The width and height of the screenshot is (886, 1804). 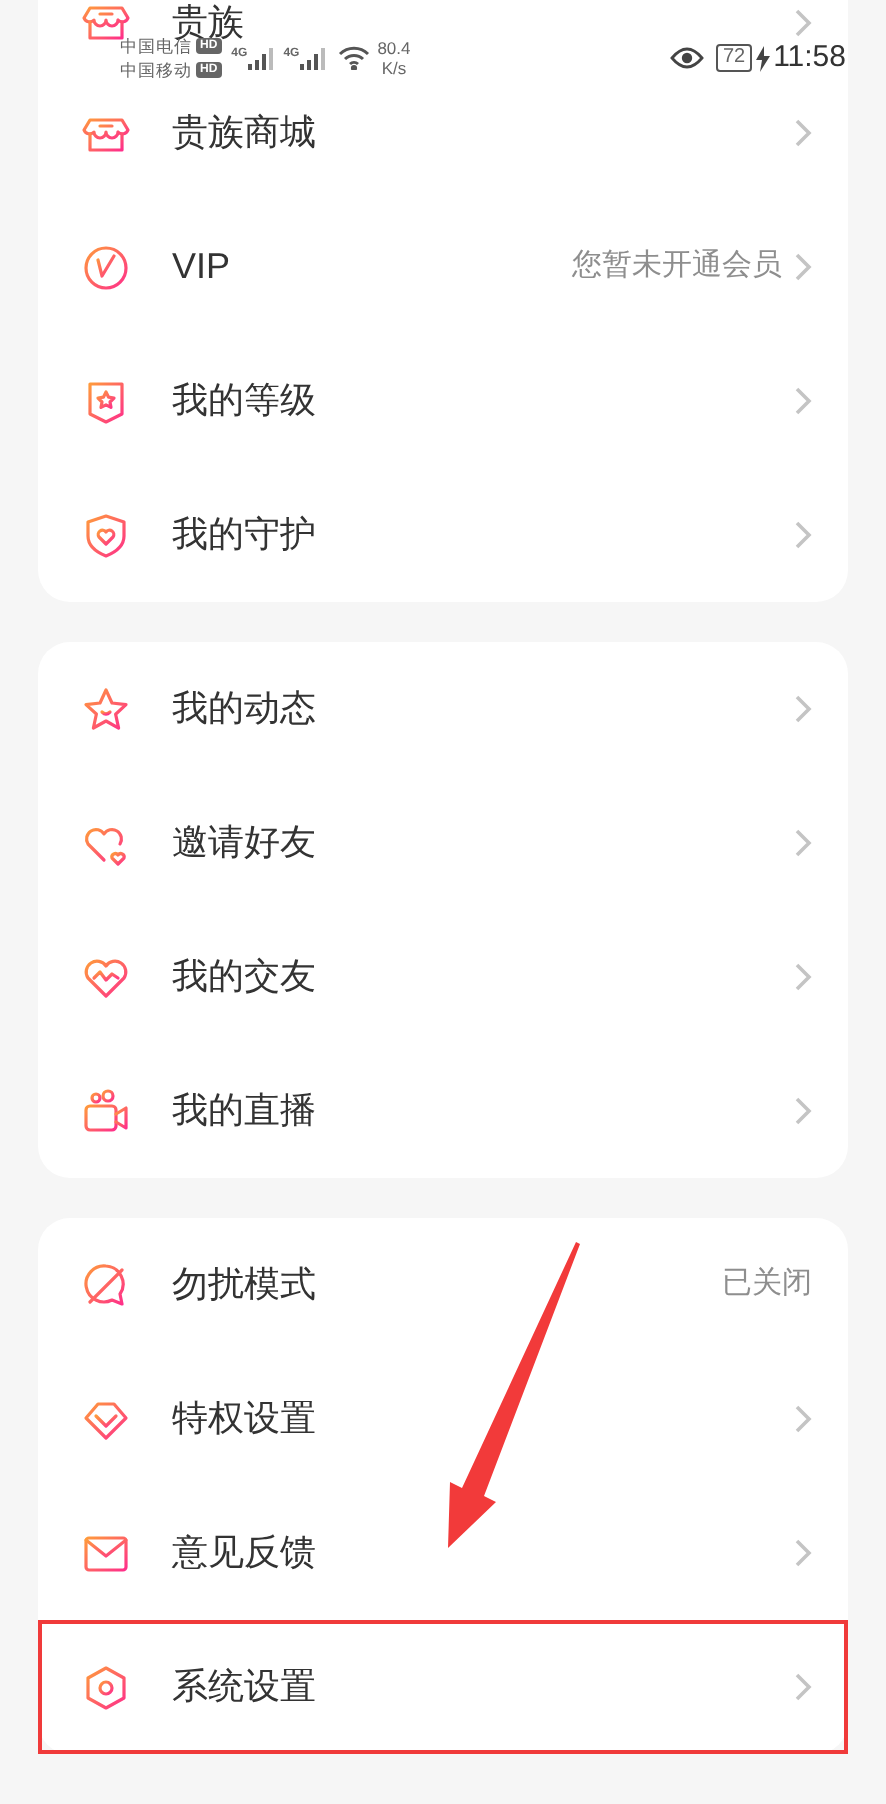 What do you see at coordinates (394, 68) in the screenshot?
I see `speed-unit: K/s` at bounding box center [394, 68].